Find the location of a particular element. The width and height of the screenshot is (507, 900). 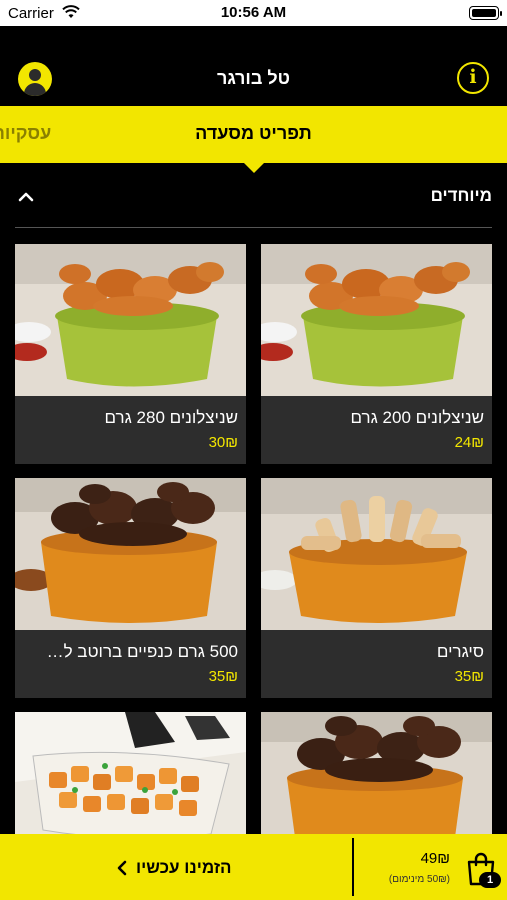

order-now-label: הזמינו עכשיו is located at coordinates (184, 867).